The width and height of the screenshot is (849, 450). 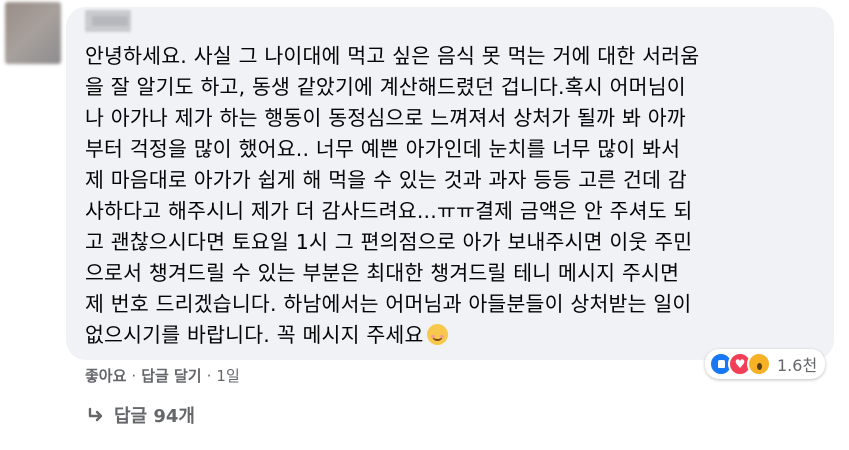 I want to click on reply-arrow-icon, so click(x=97, y=415).